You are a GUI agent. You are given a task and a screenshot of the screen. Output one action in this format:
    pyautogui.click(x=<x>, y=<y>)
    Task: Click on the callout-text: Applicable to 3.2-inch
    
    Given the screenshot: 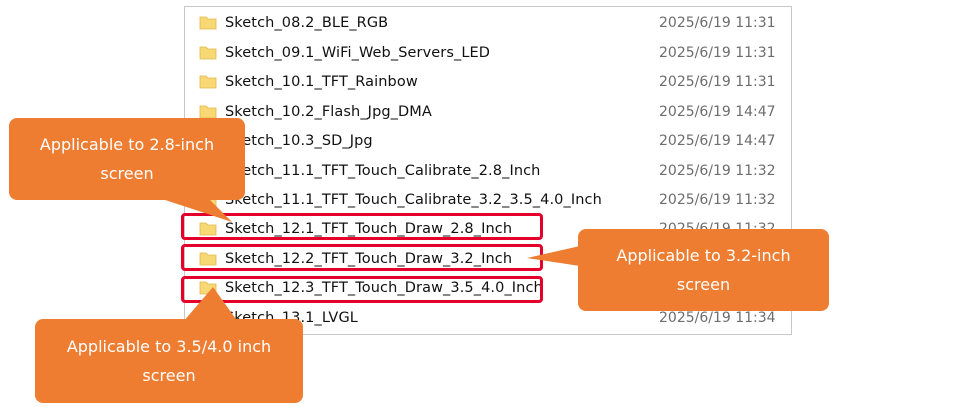 What is the action you would take?
    pyautogui.click(x=703, y=255)
    